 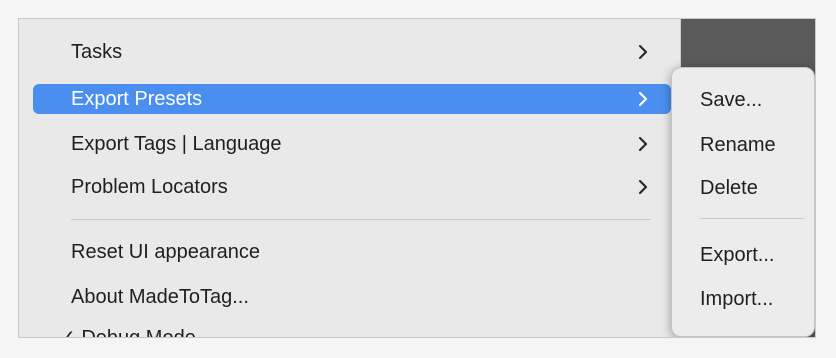 What do you see at coordinates (752, 218) in the screenshot?
I see `submenu-separator` at bounding box center [752, 218].